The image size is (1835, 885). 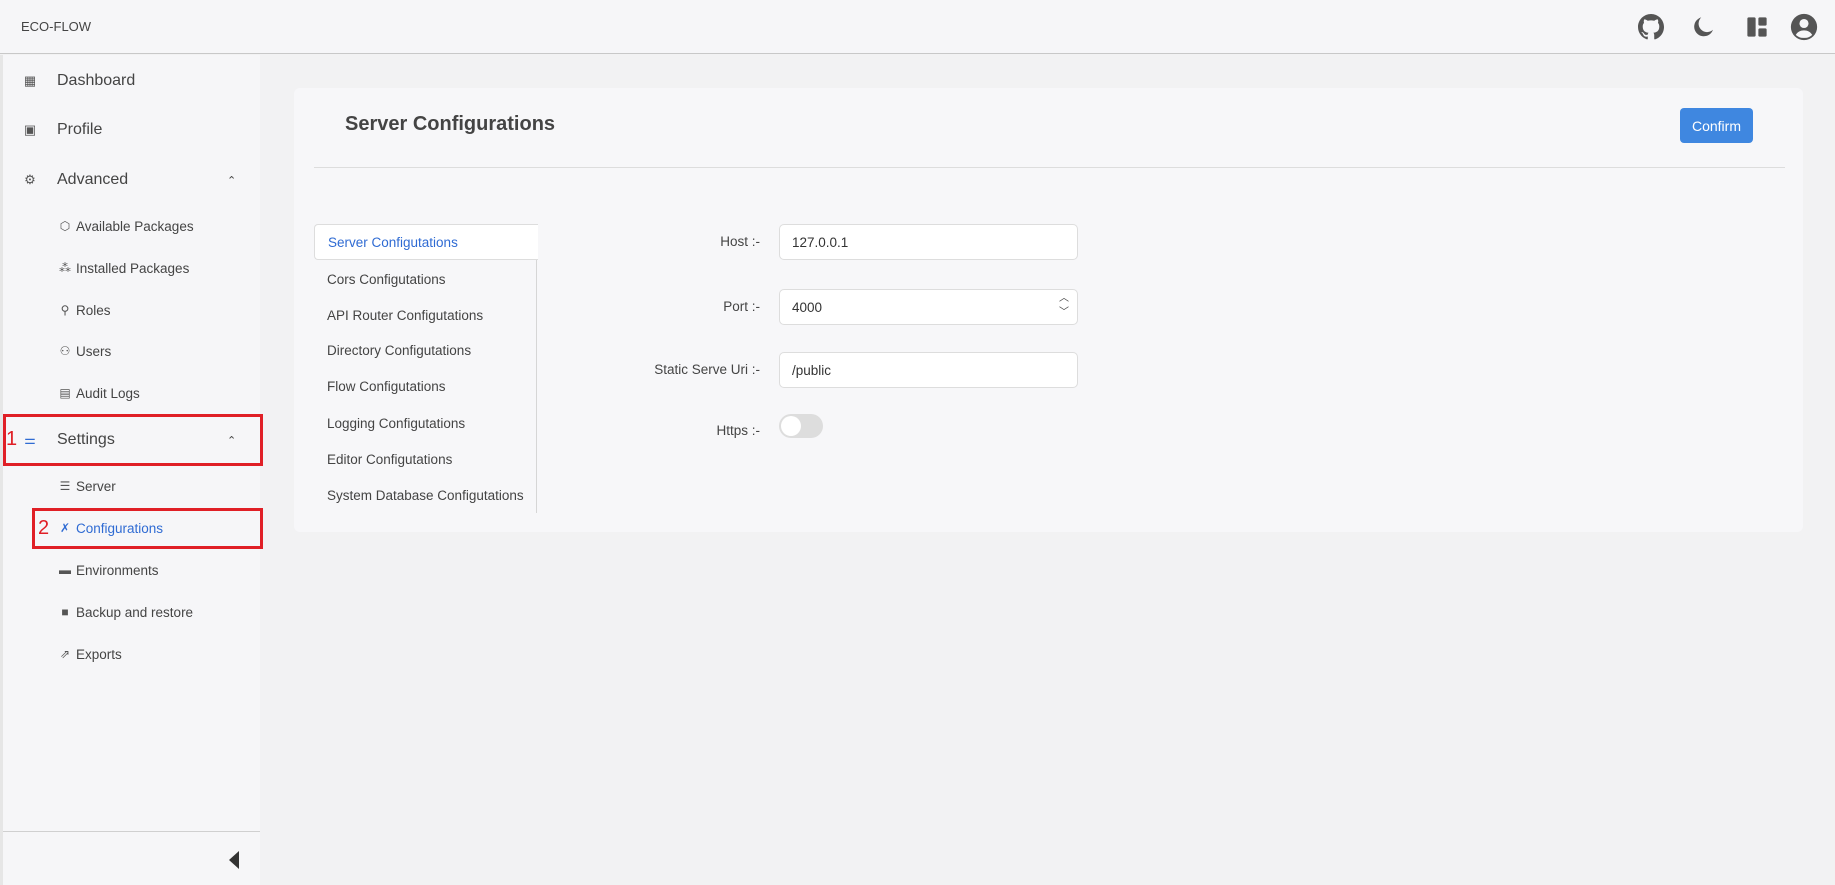 I want to click on sidebar-item-backup-and-restore: ■ Backup and restore, so click(x=131, y=612).